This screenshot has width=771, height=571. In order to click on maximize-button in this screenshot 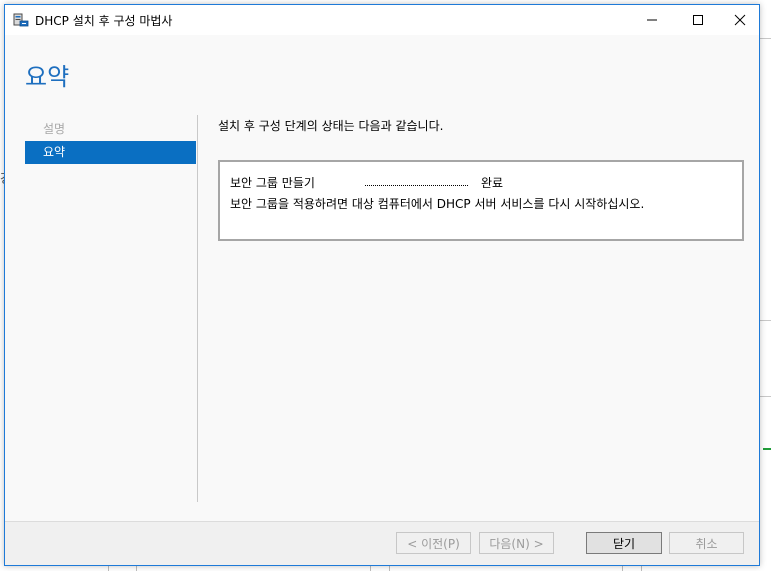, I will do `click(698, 20)`.